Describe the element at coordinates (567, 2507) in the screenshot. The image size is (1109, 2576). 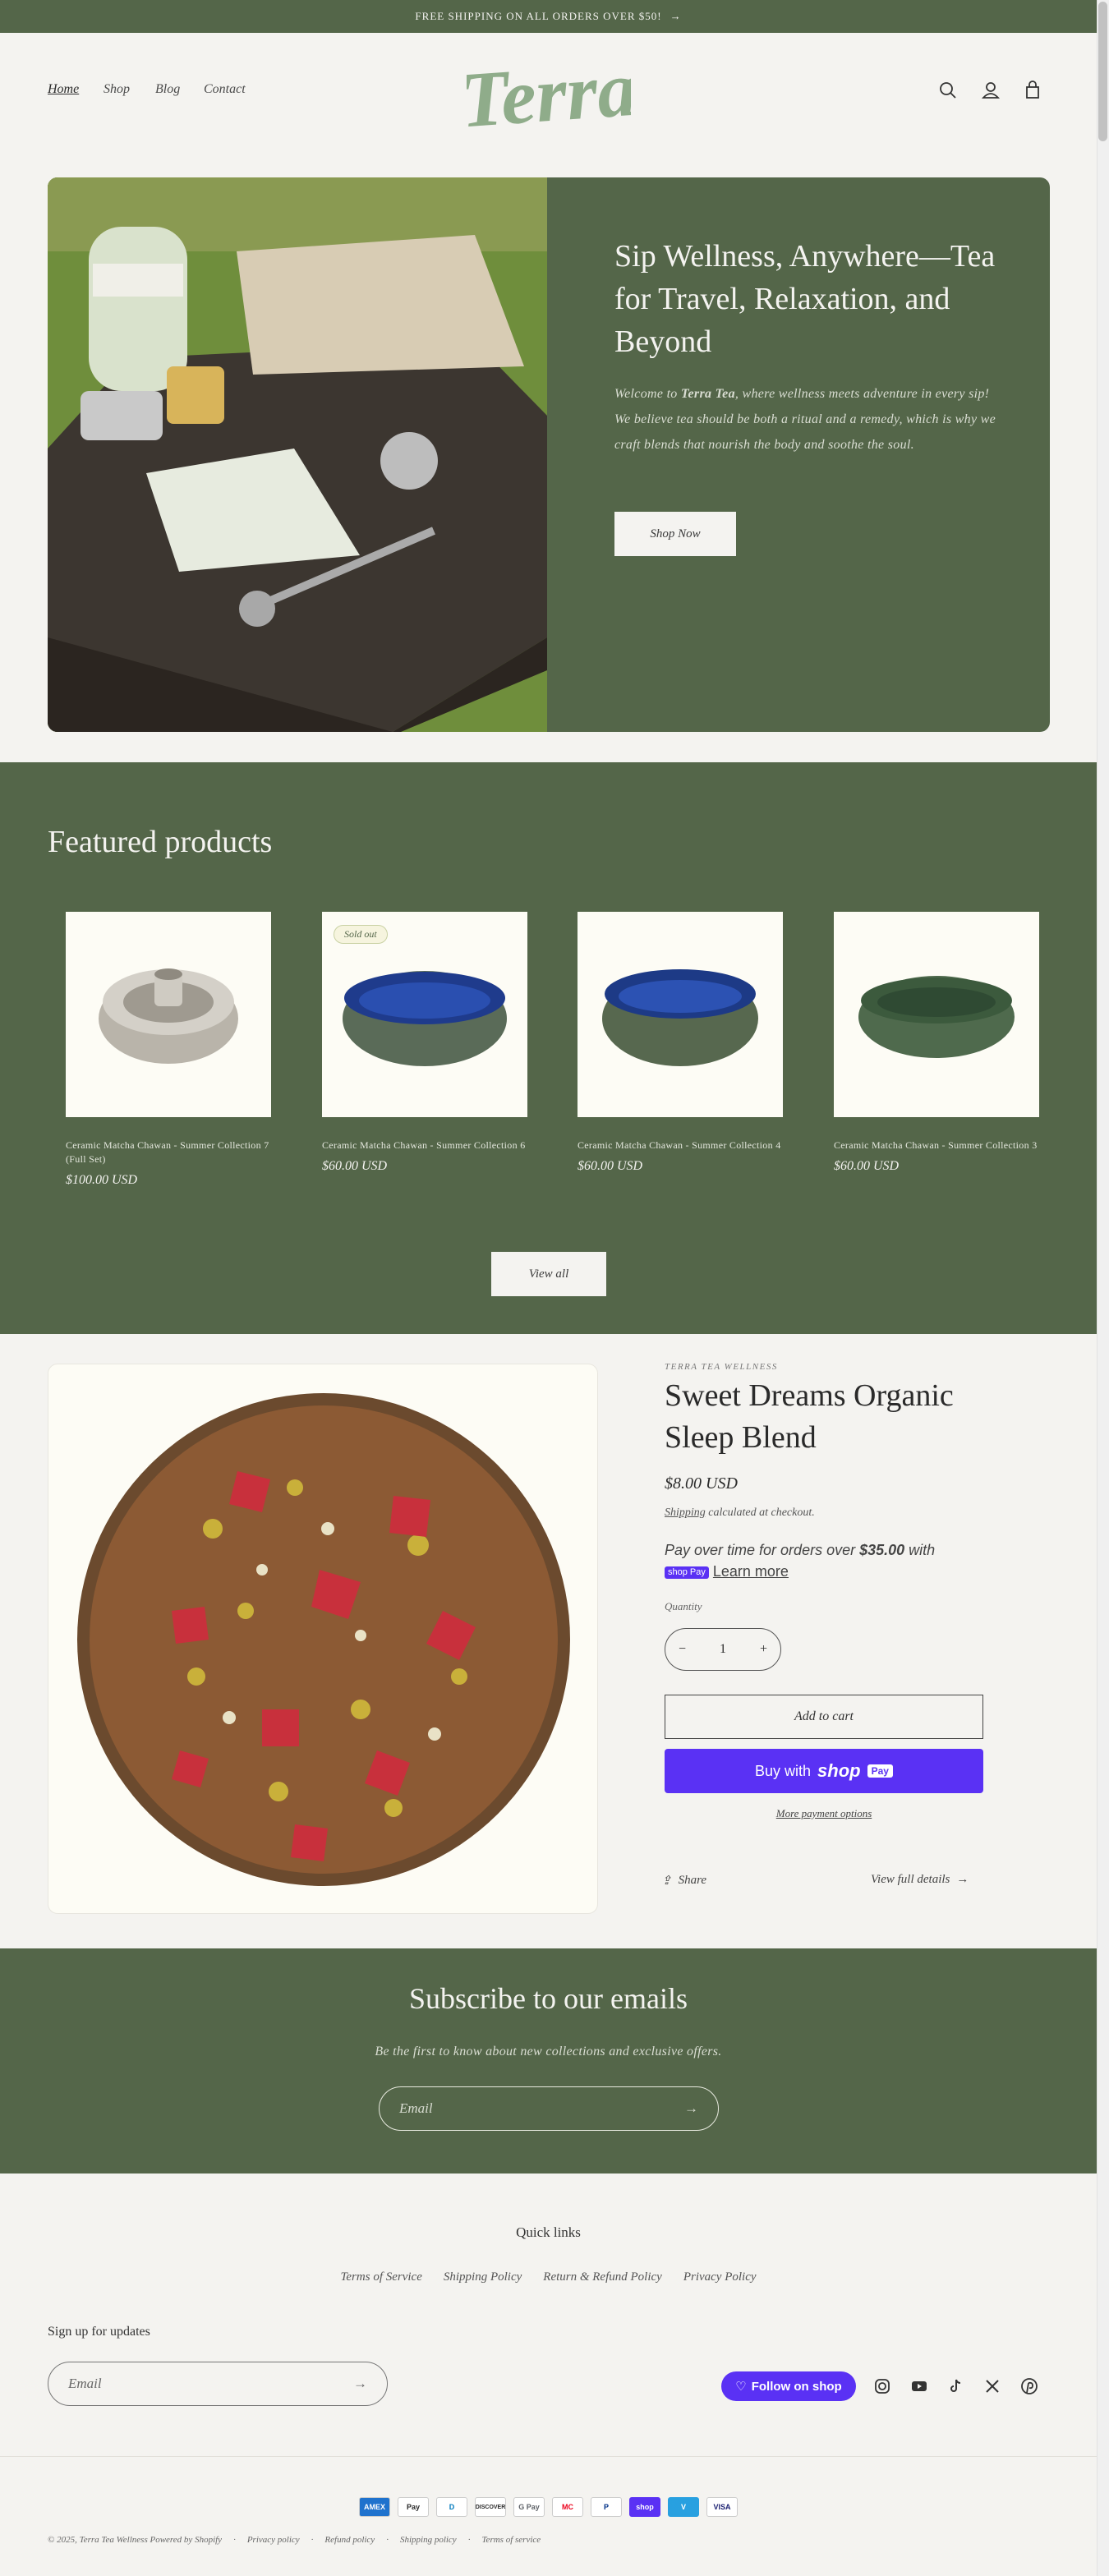
I see `mastercard-icon: MC` at that location.